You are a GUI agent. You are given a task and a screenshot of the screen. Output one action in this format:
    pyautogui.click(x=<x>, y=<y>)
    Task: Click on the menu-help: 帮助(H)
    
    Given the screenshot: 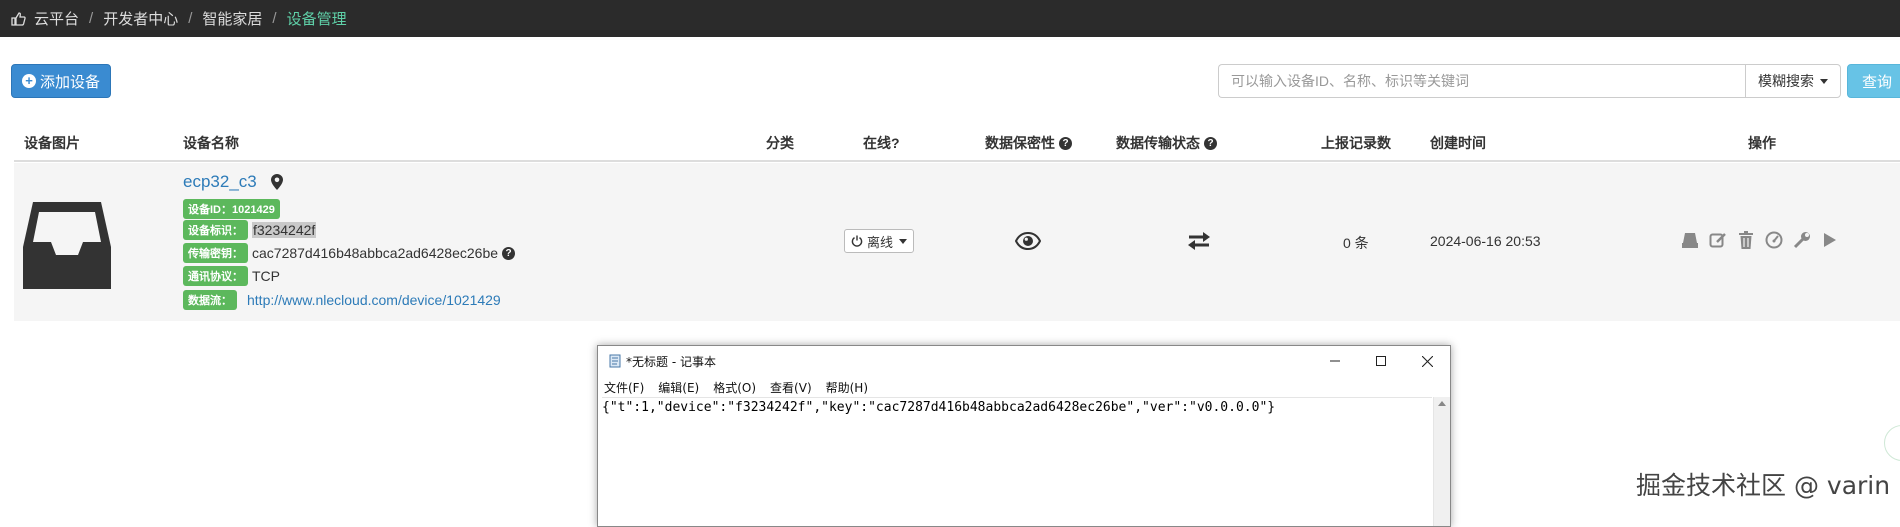 What is the action you would take?
    pyautogui.click(x=847, y=387)
    